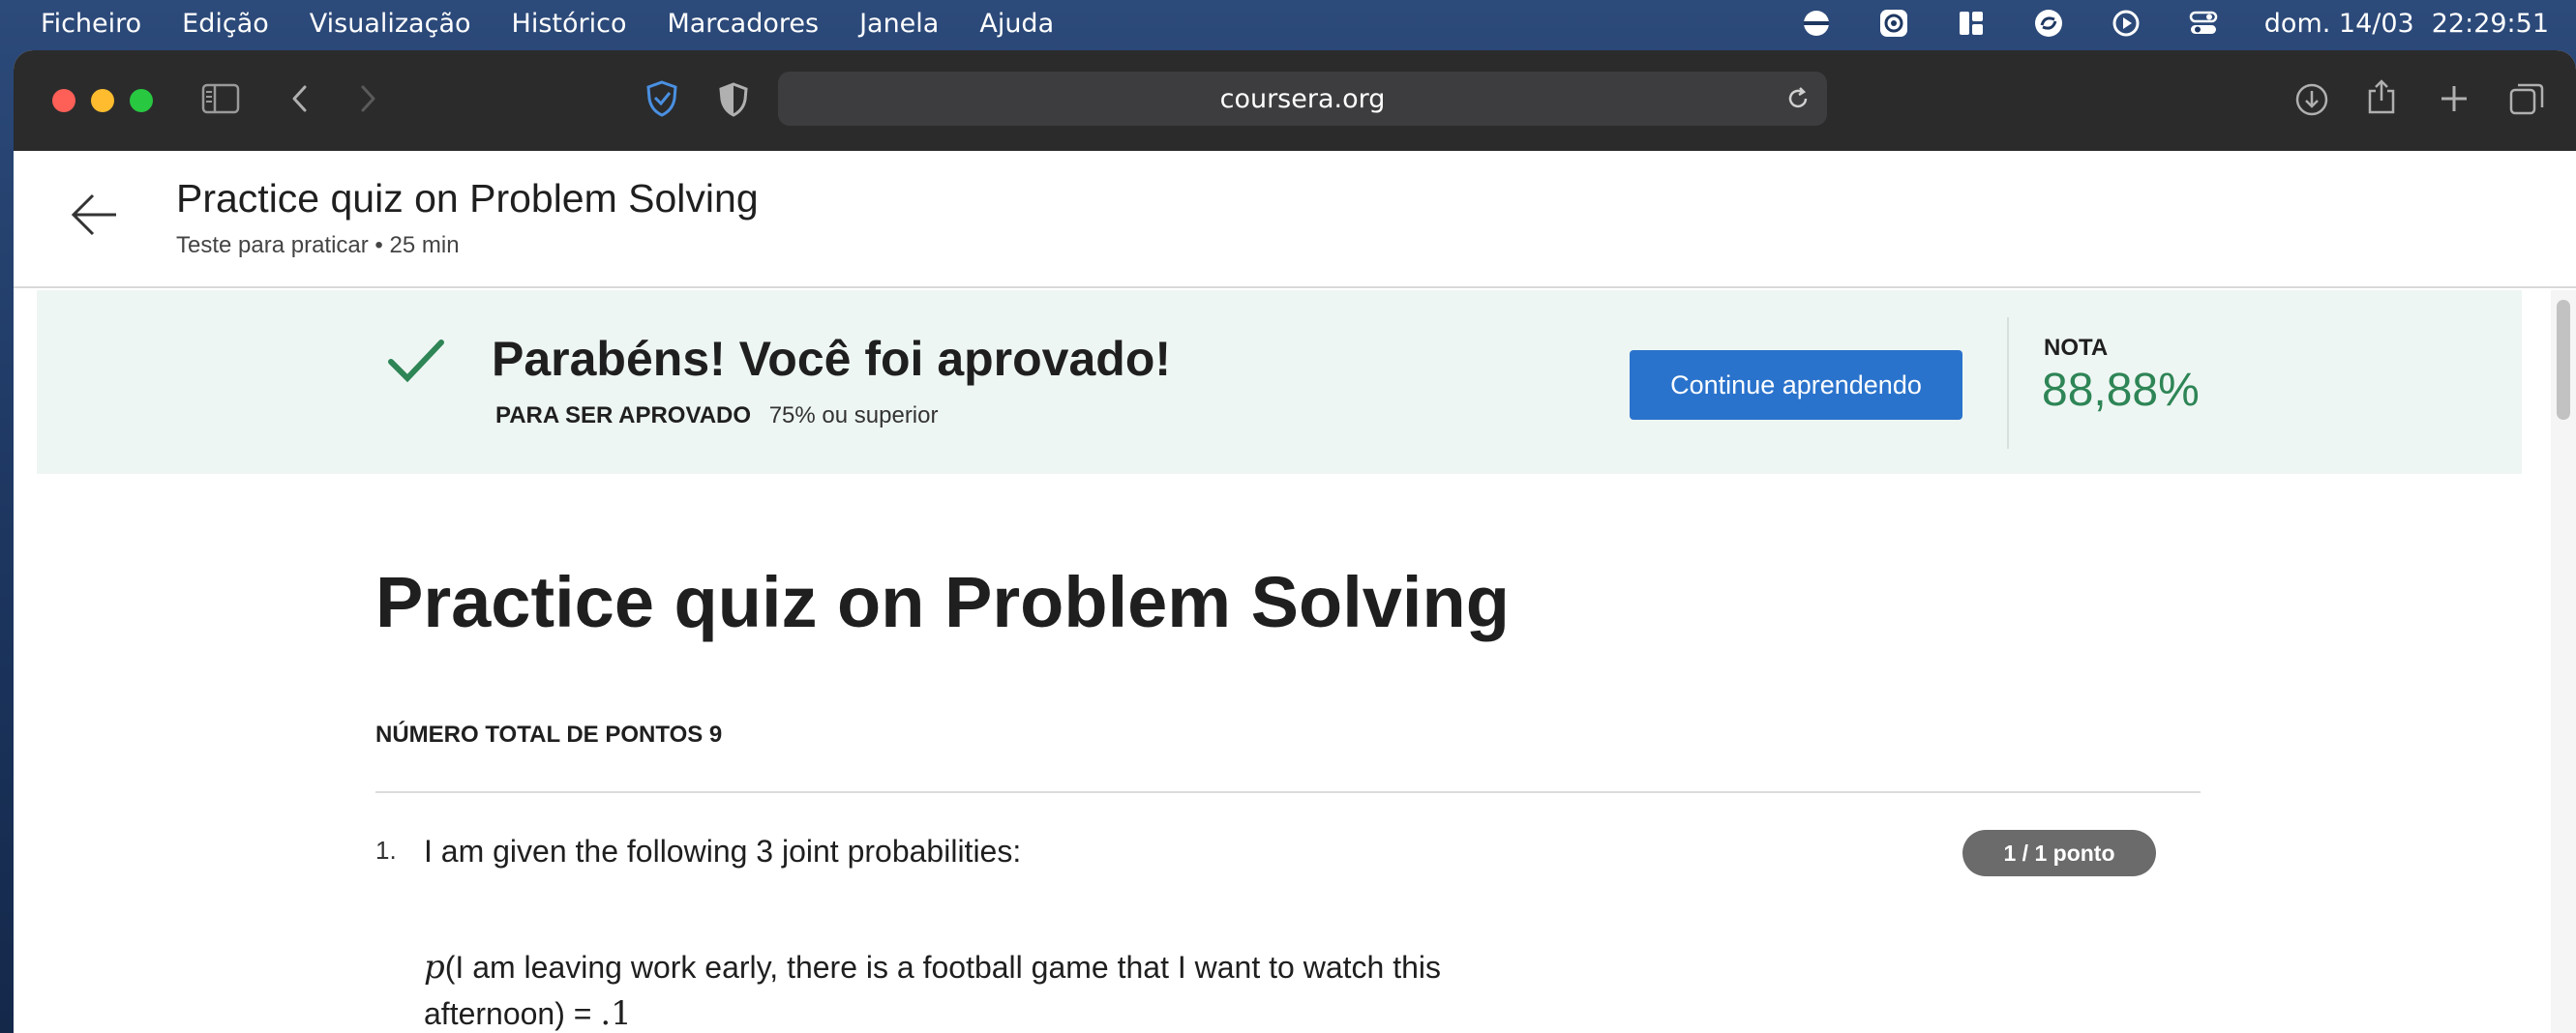 This screenshot has height=1033, width=2576. I want to click on address-bar: coursera.org, so click(1302, 99).